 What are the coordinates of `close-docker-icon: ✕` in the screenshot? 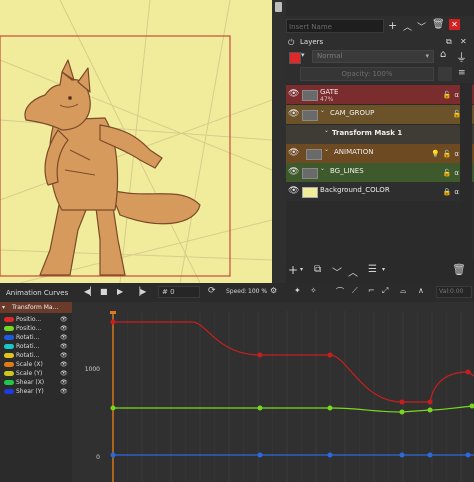 It's located at (463, 41).